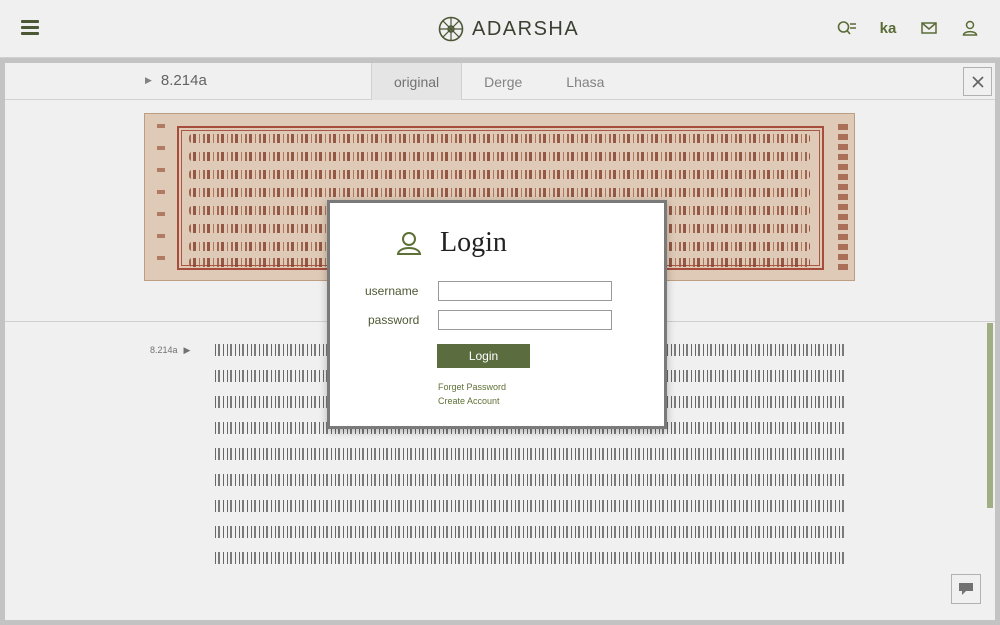 The width and height of the screenshot is (1000, 625). I want to click on password-field, so click(525, 320).